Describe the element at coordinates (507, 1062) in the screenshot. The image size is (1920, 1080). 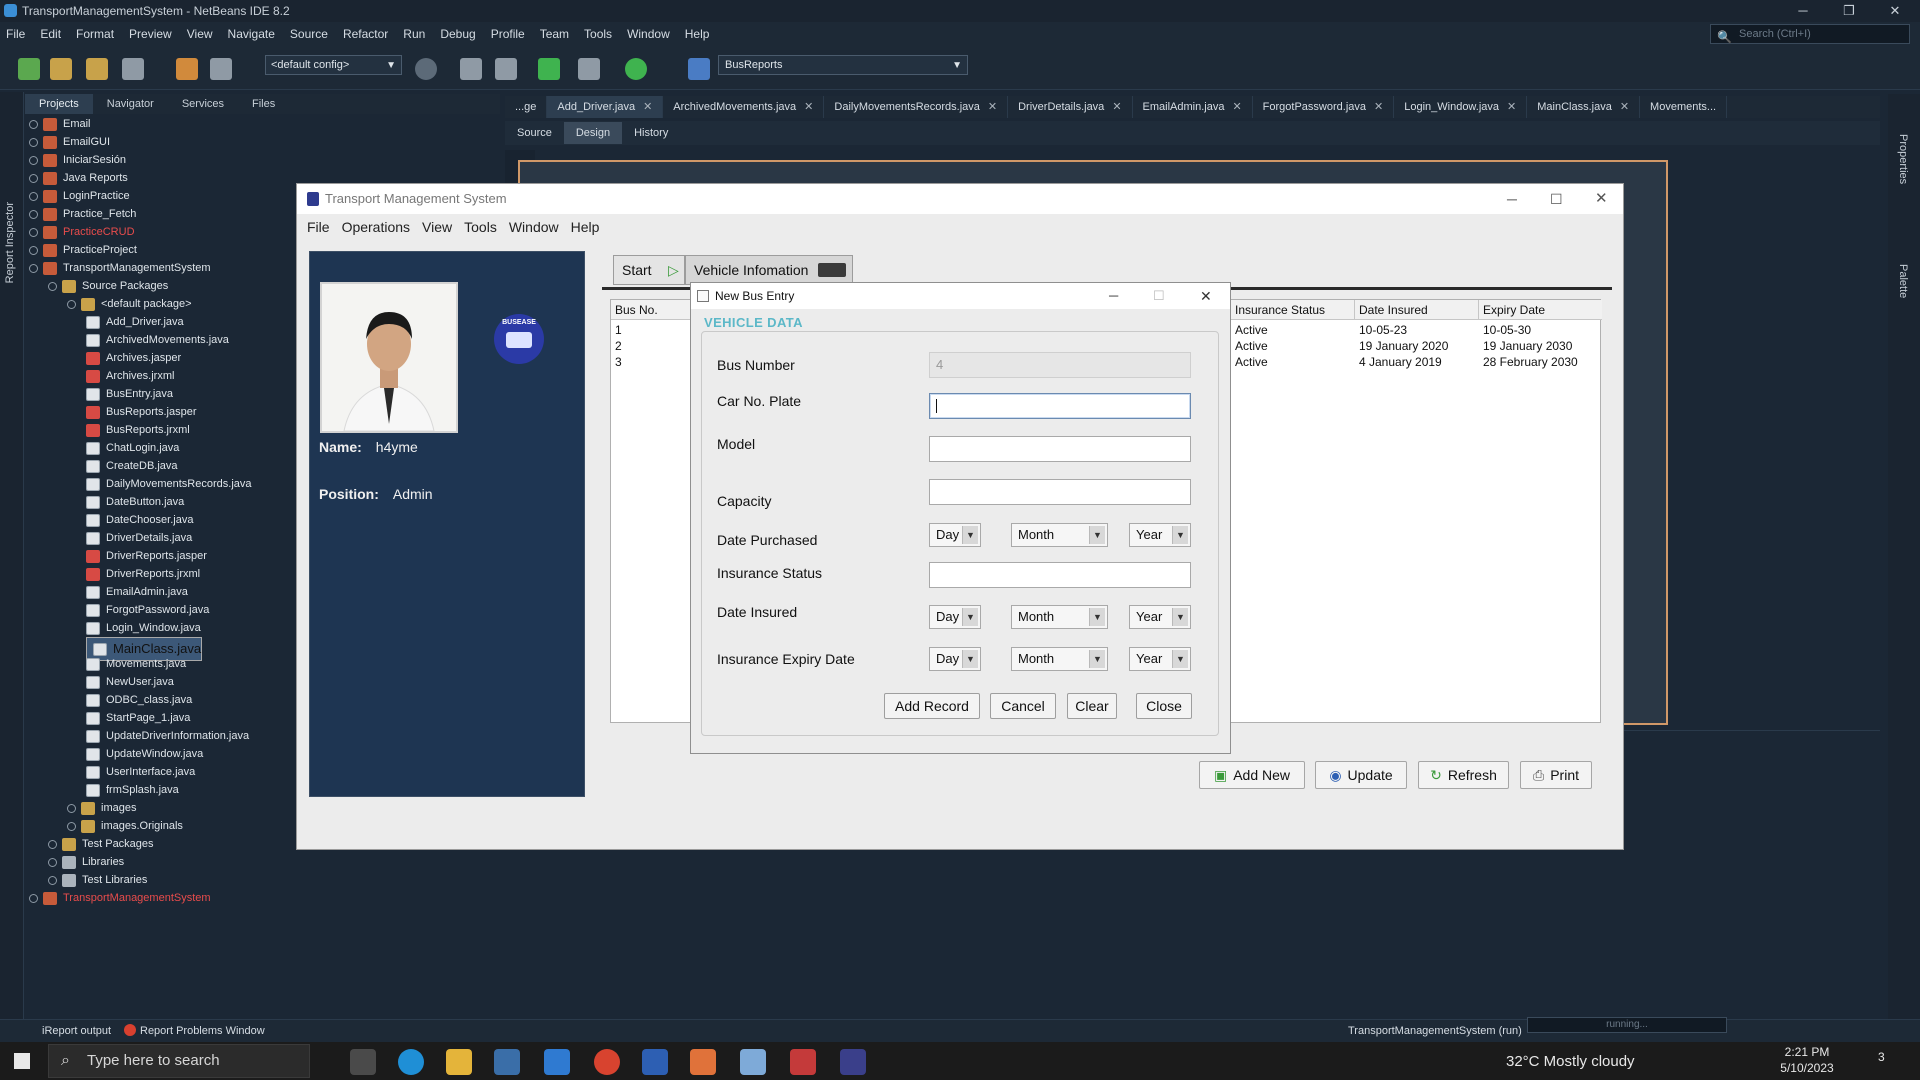
I see `store-icon` at that location.